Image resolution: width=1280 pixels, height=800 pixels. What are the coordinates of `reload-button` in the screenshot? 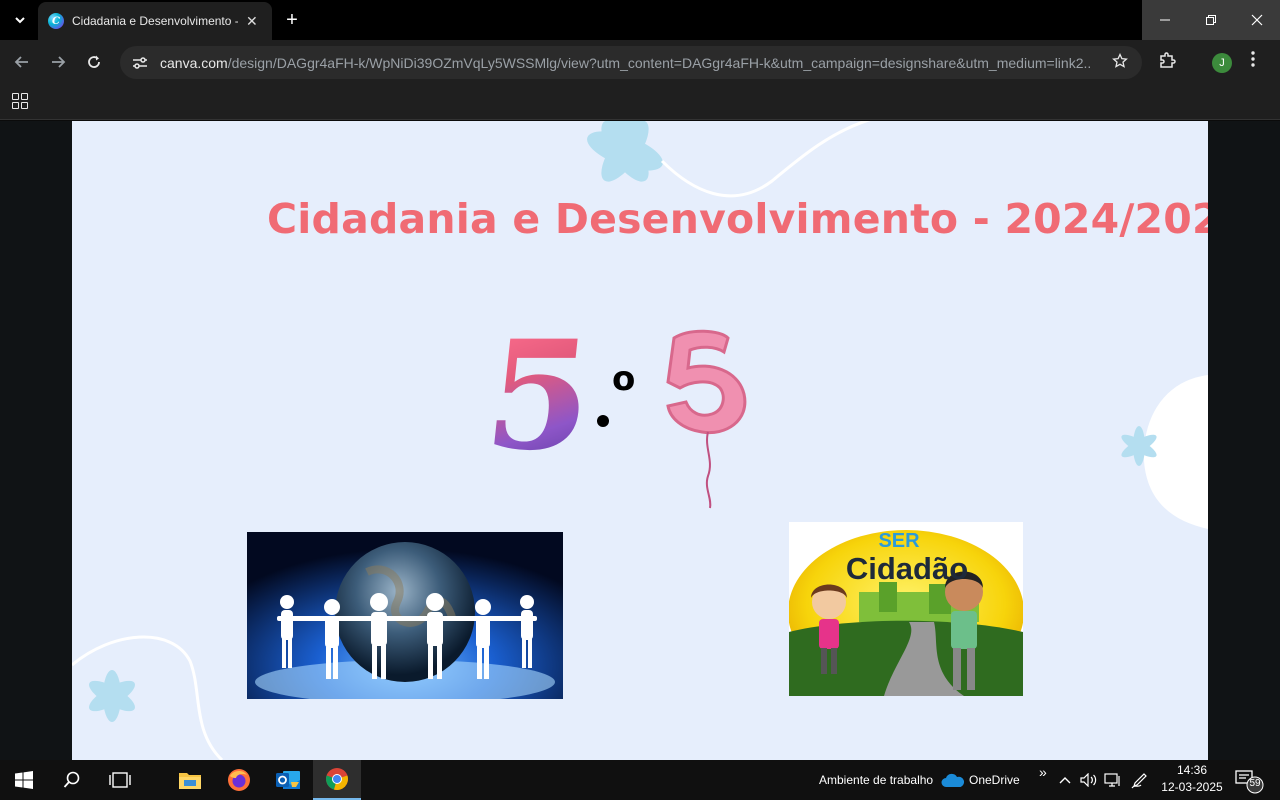 It's located at (94, 62).